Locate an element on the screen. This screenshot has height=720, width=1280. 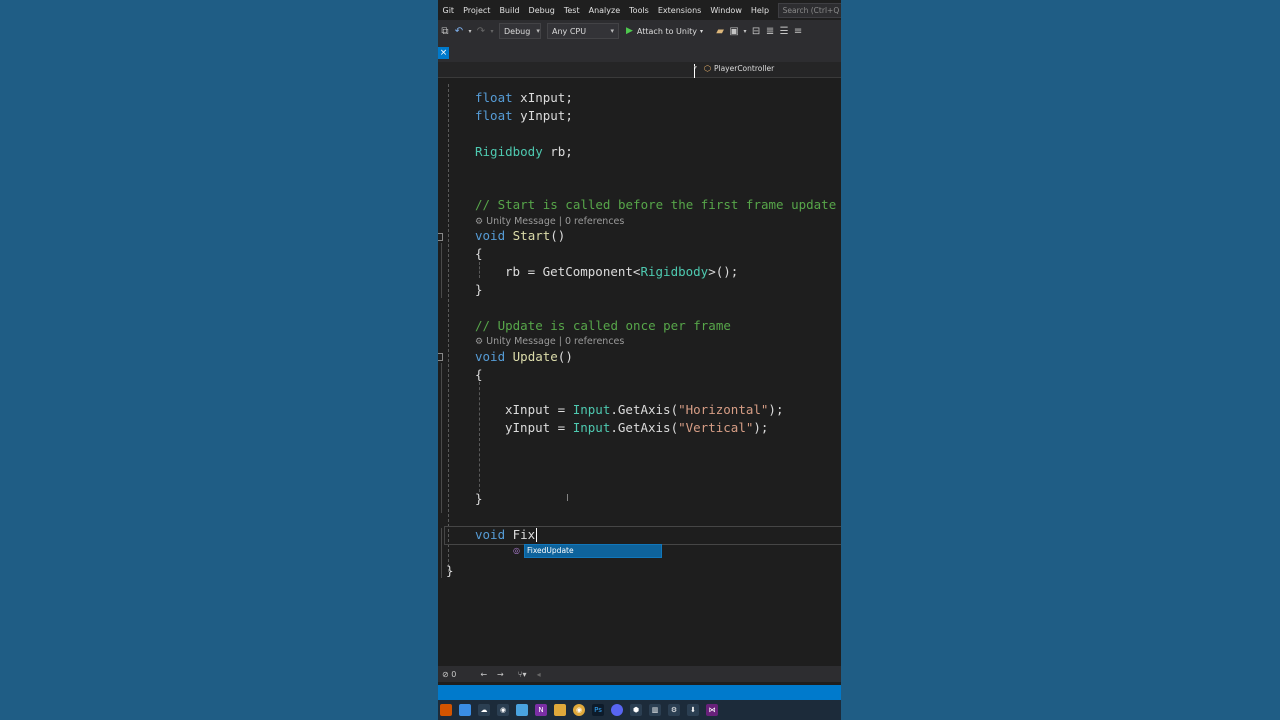
app-icon-gear: ⚙ is located at coordinates (674, 710).